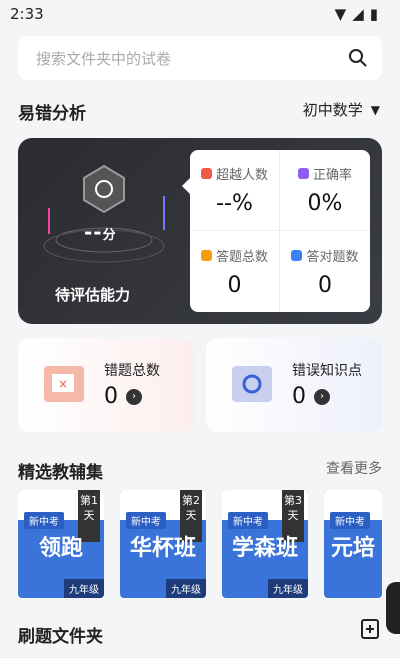  What do you see at coordinates (27, 14) in the screenshot?
I see `status-time: 2:33` at bounding box center [27, 14].